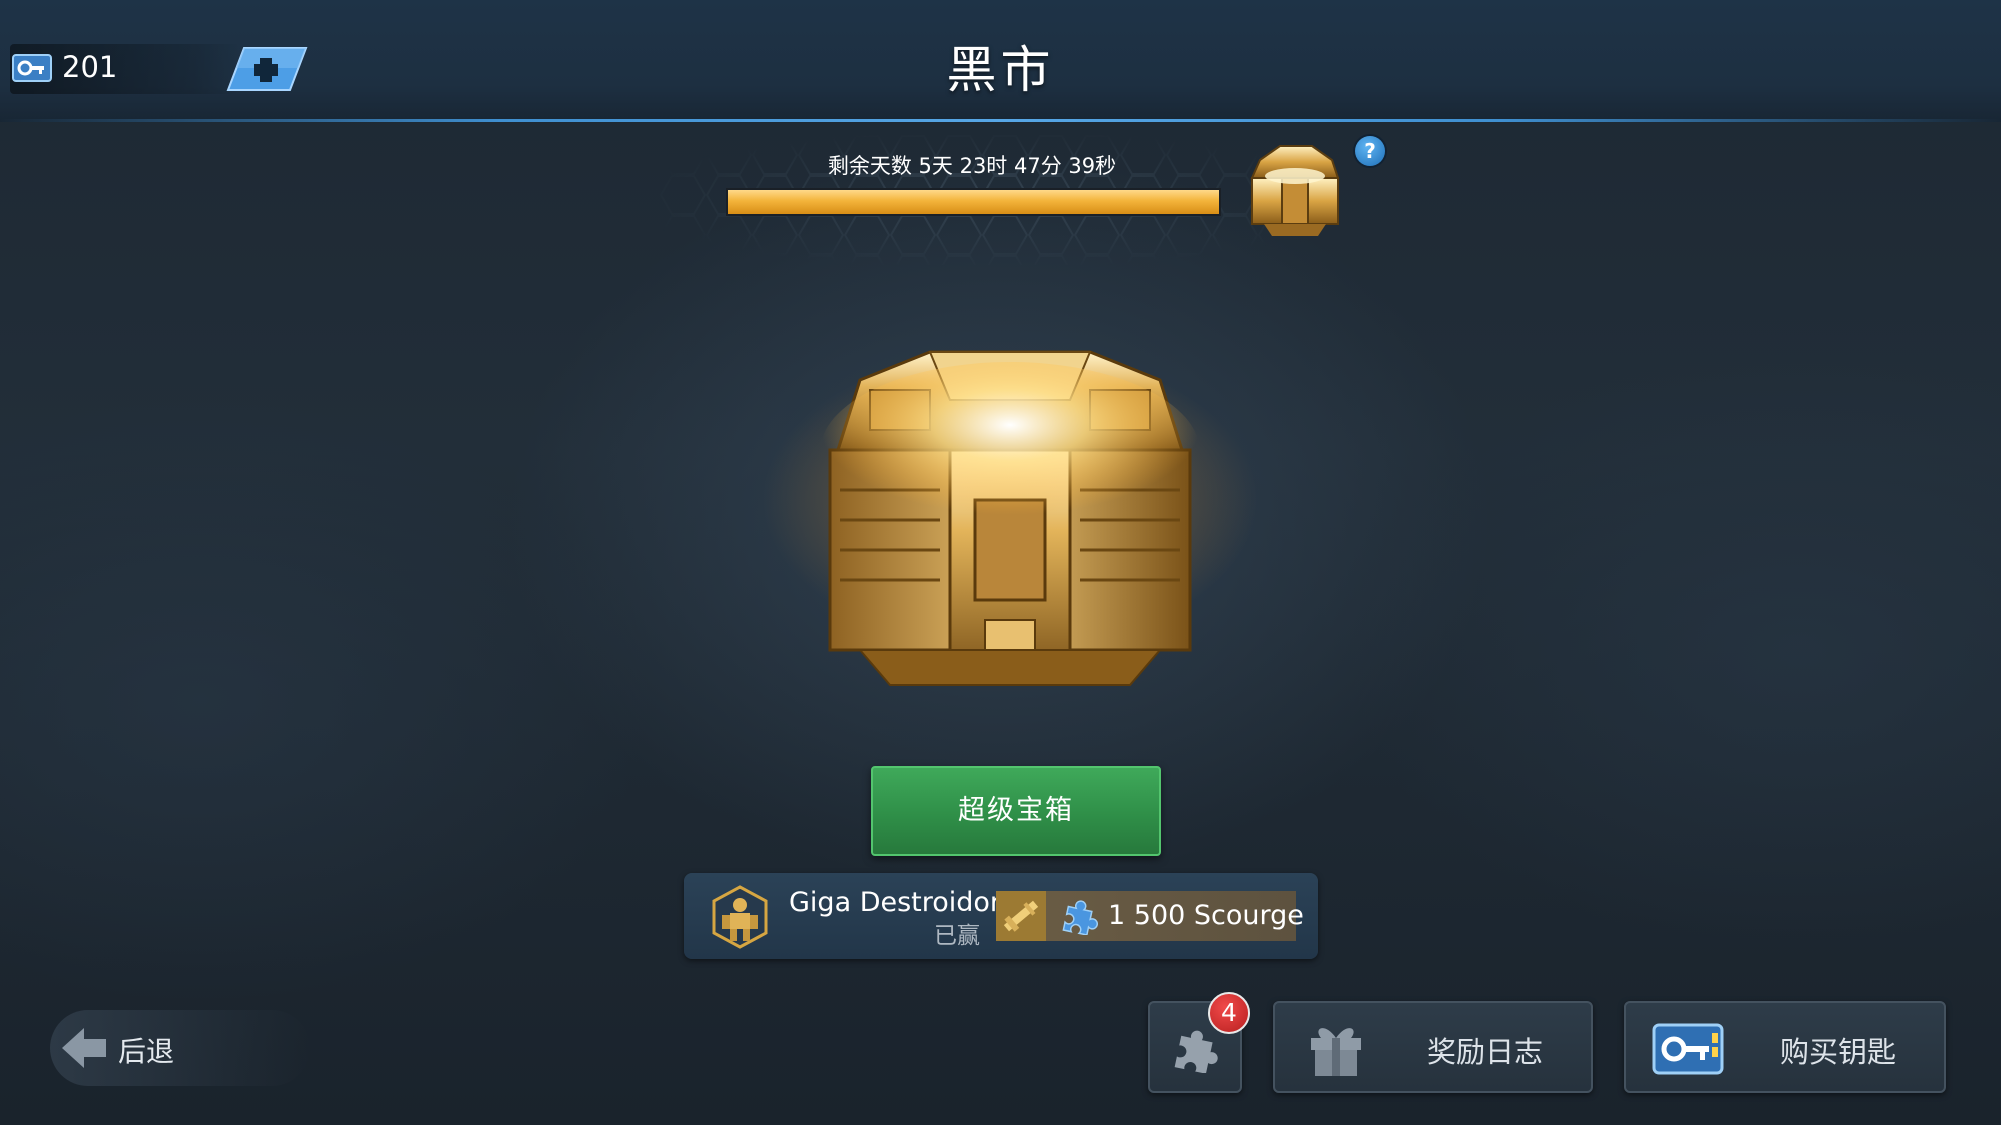  Describe the element at coordinates (1010, 525) in the screenshot. I see `super-chest-image` at that location.